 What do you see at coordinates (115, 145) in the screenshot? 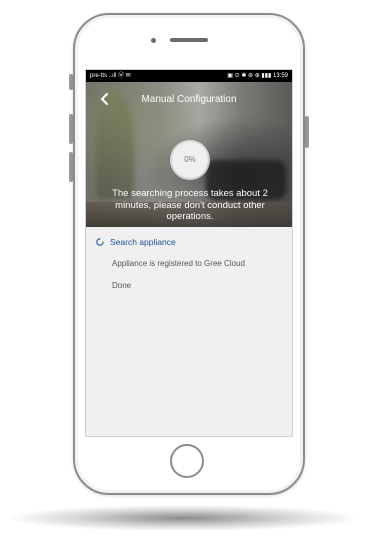
I see `hero-plant-image` at bounding box center [115, 145].